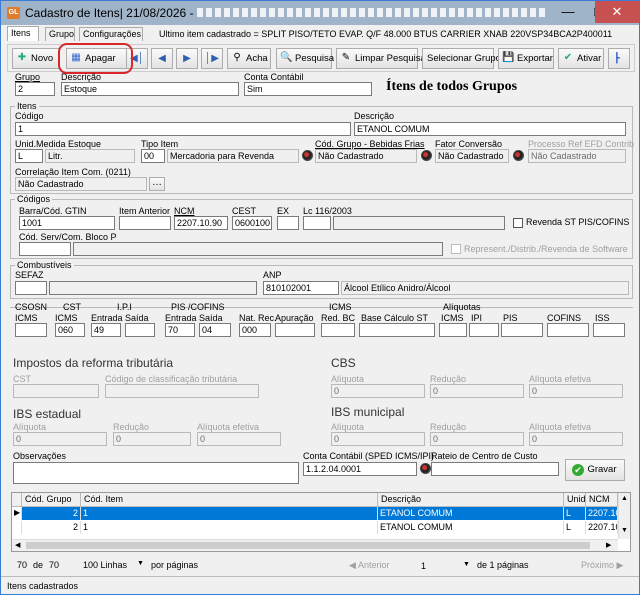 Image resolution: width=640 pixels, height=595 pixels. What do you see at coordinates (317, 223) in the screenshot?
I see `lc-field` at bounding box center [317, 223].